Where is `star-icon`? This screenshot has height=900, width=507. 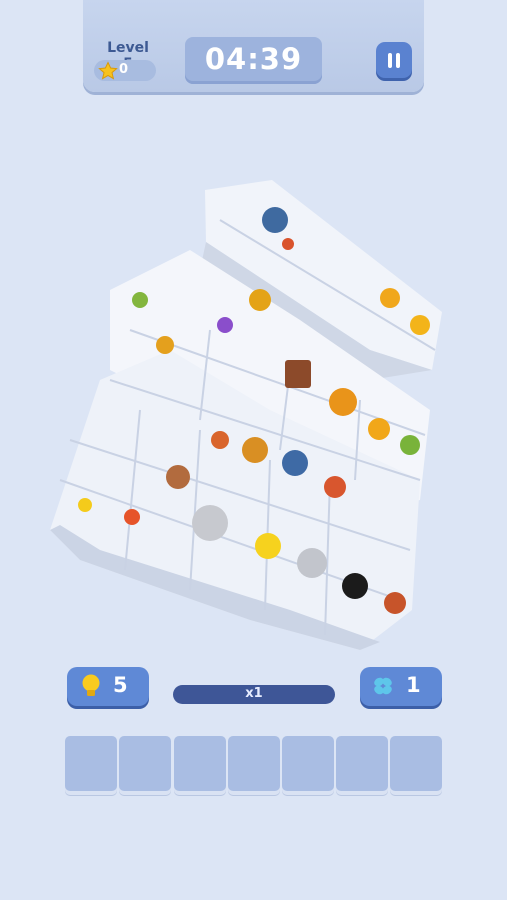 star-icon is located at coordinates (108, 70).